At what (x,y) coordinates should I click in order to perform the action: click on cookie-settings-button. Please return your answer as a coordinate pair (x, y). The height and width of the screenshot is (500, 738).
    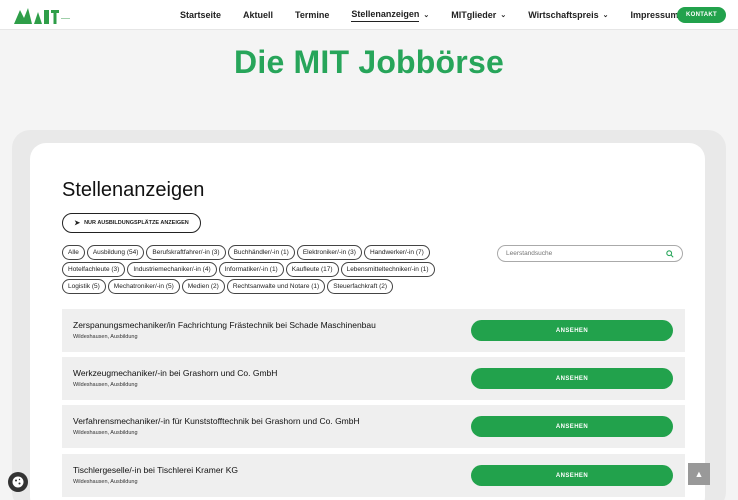
    Looking at the image, I should click on (18, 482).